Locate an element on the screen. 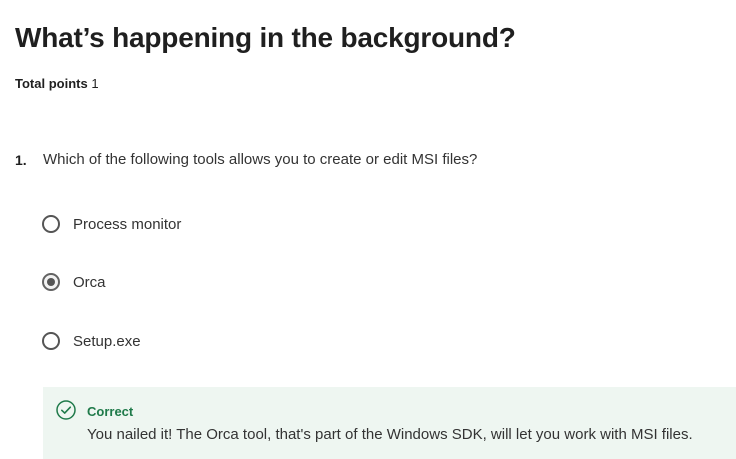 The image size is (736, 459). option-setup-exe: Setup.exe is located at coordinates (91, 341).